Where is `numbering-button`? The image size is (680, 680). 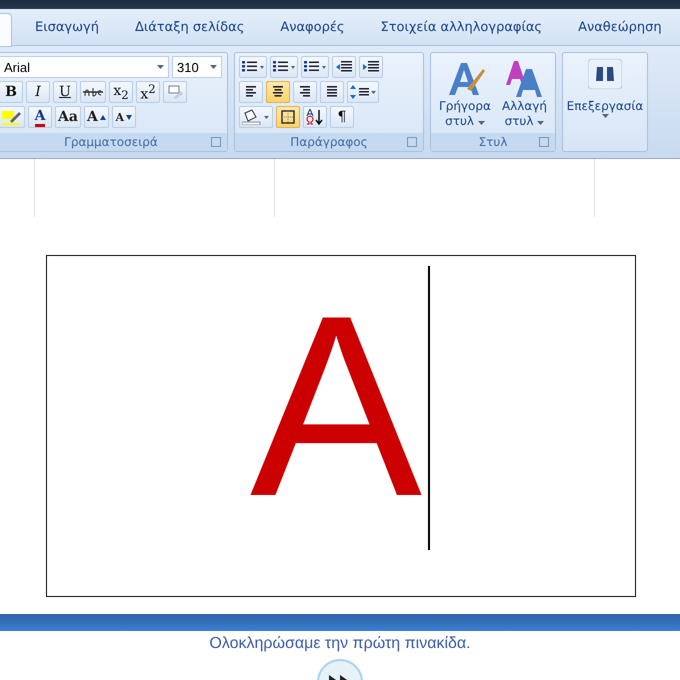 numbering-button is located at coordinates (284, 67).